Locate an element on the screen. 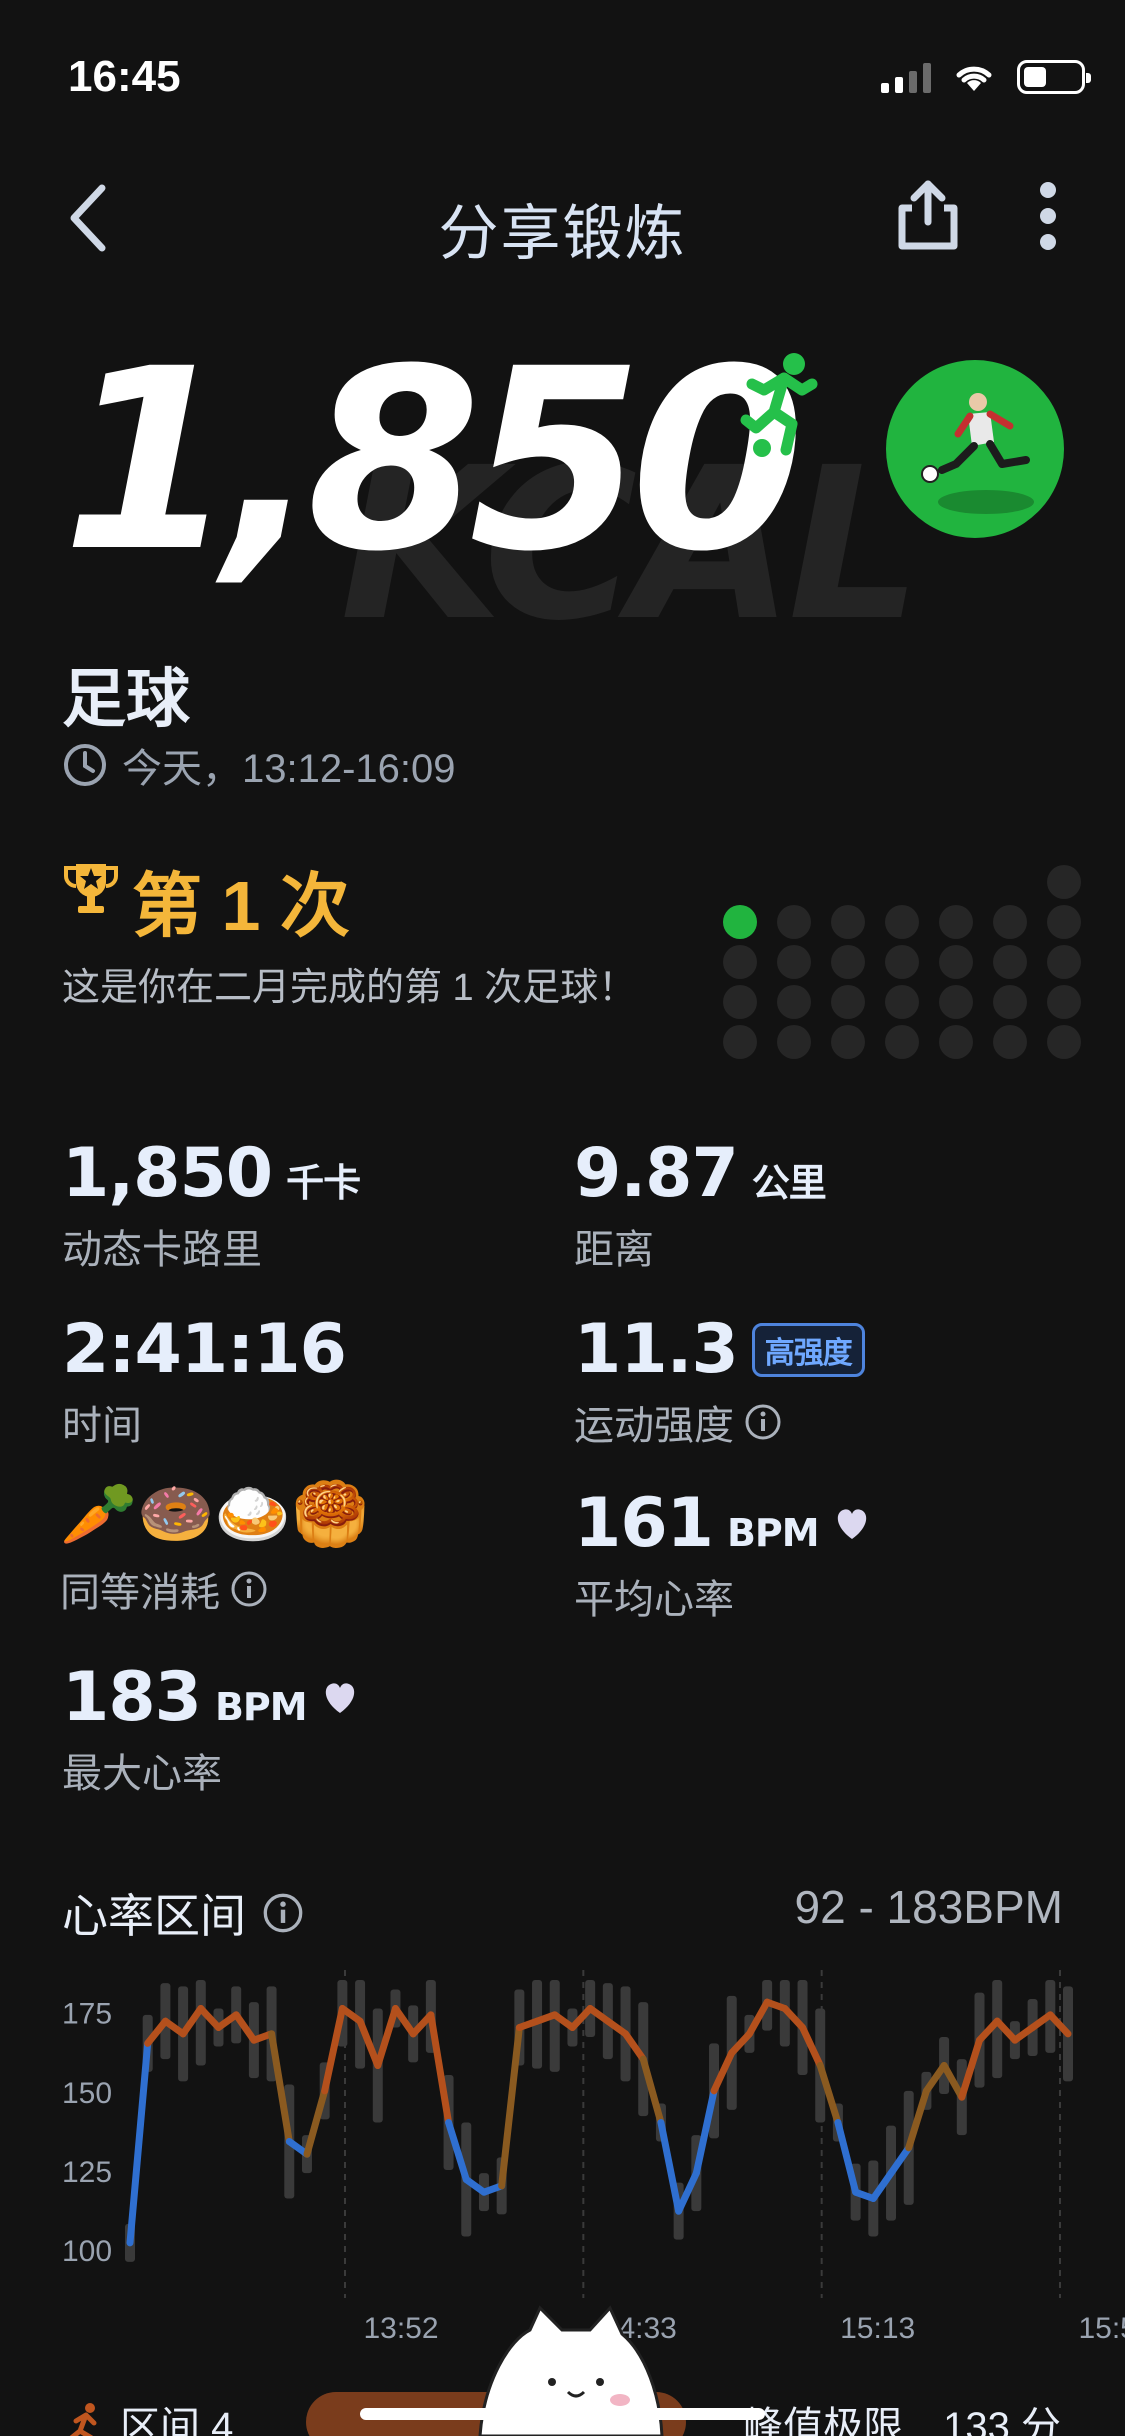  heart-rate-range: 92 - 183BPM is located at coordinates (928, 1907).